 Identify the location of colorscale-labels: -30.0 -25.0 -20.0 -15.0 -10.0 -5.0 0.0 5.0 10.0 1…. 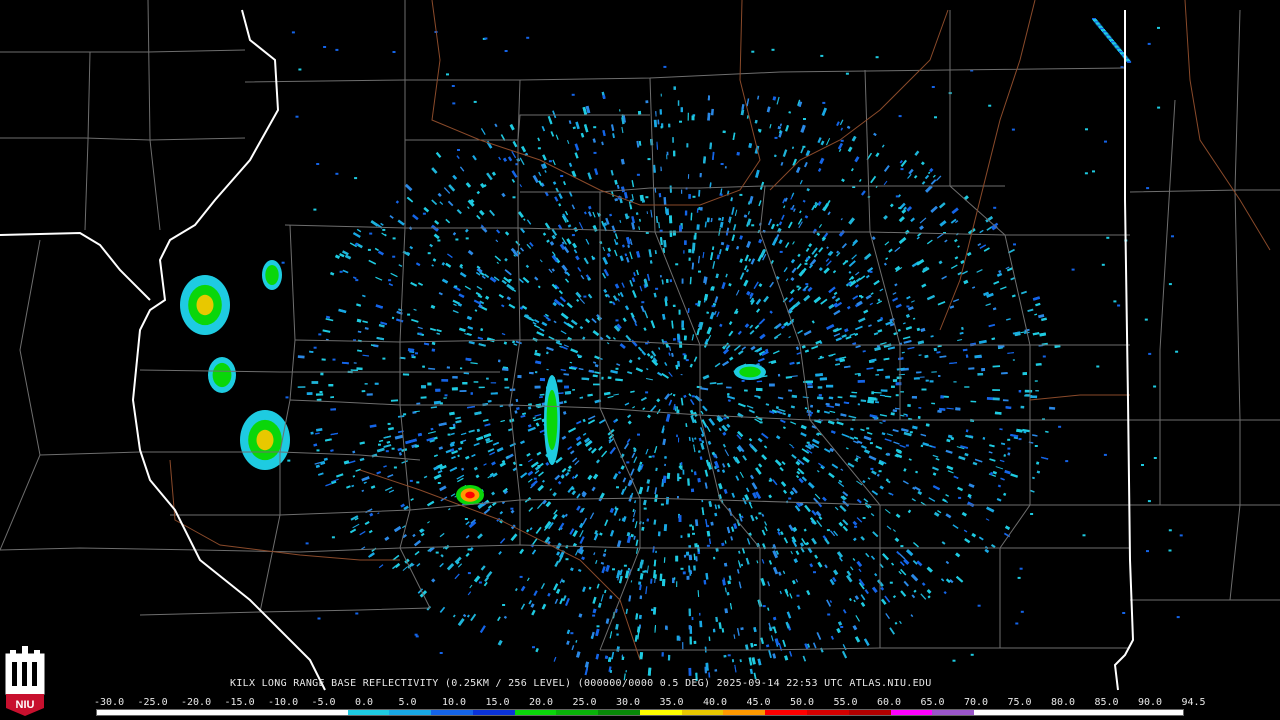
(650, 703).